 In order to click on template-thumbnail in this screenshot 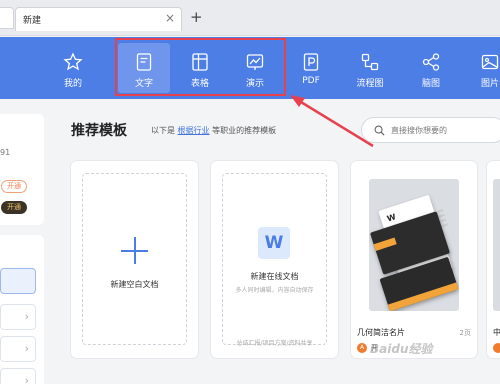, I will do `click(496, 245)`.